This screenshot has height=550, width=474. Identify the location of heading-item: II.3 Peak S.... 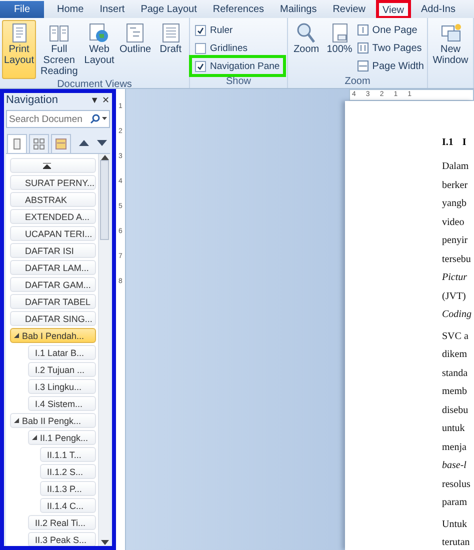
(62, 539).